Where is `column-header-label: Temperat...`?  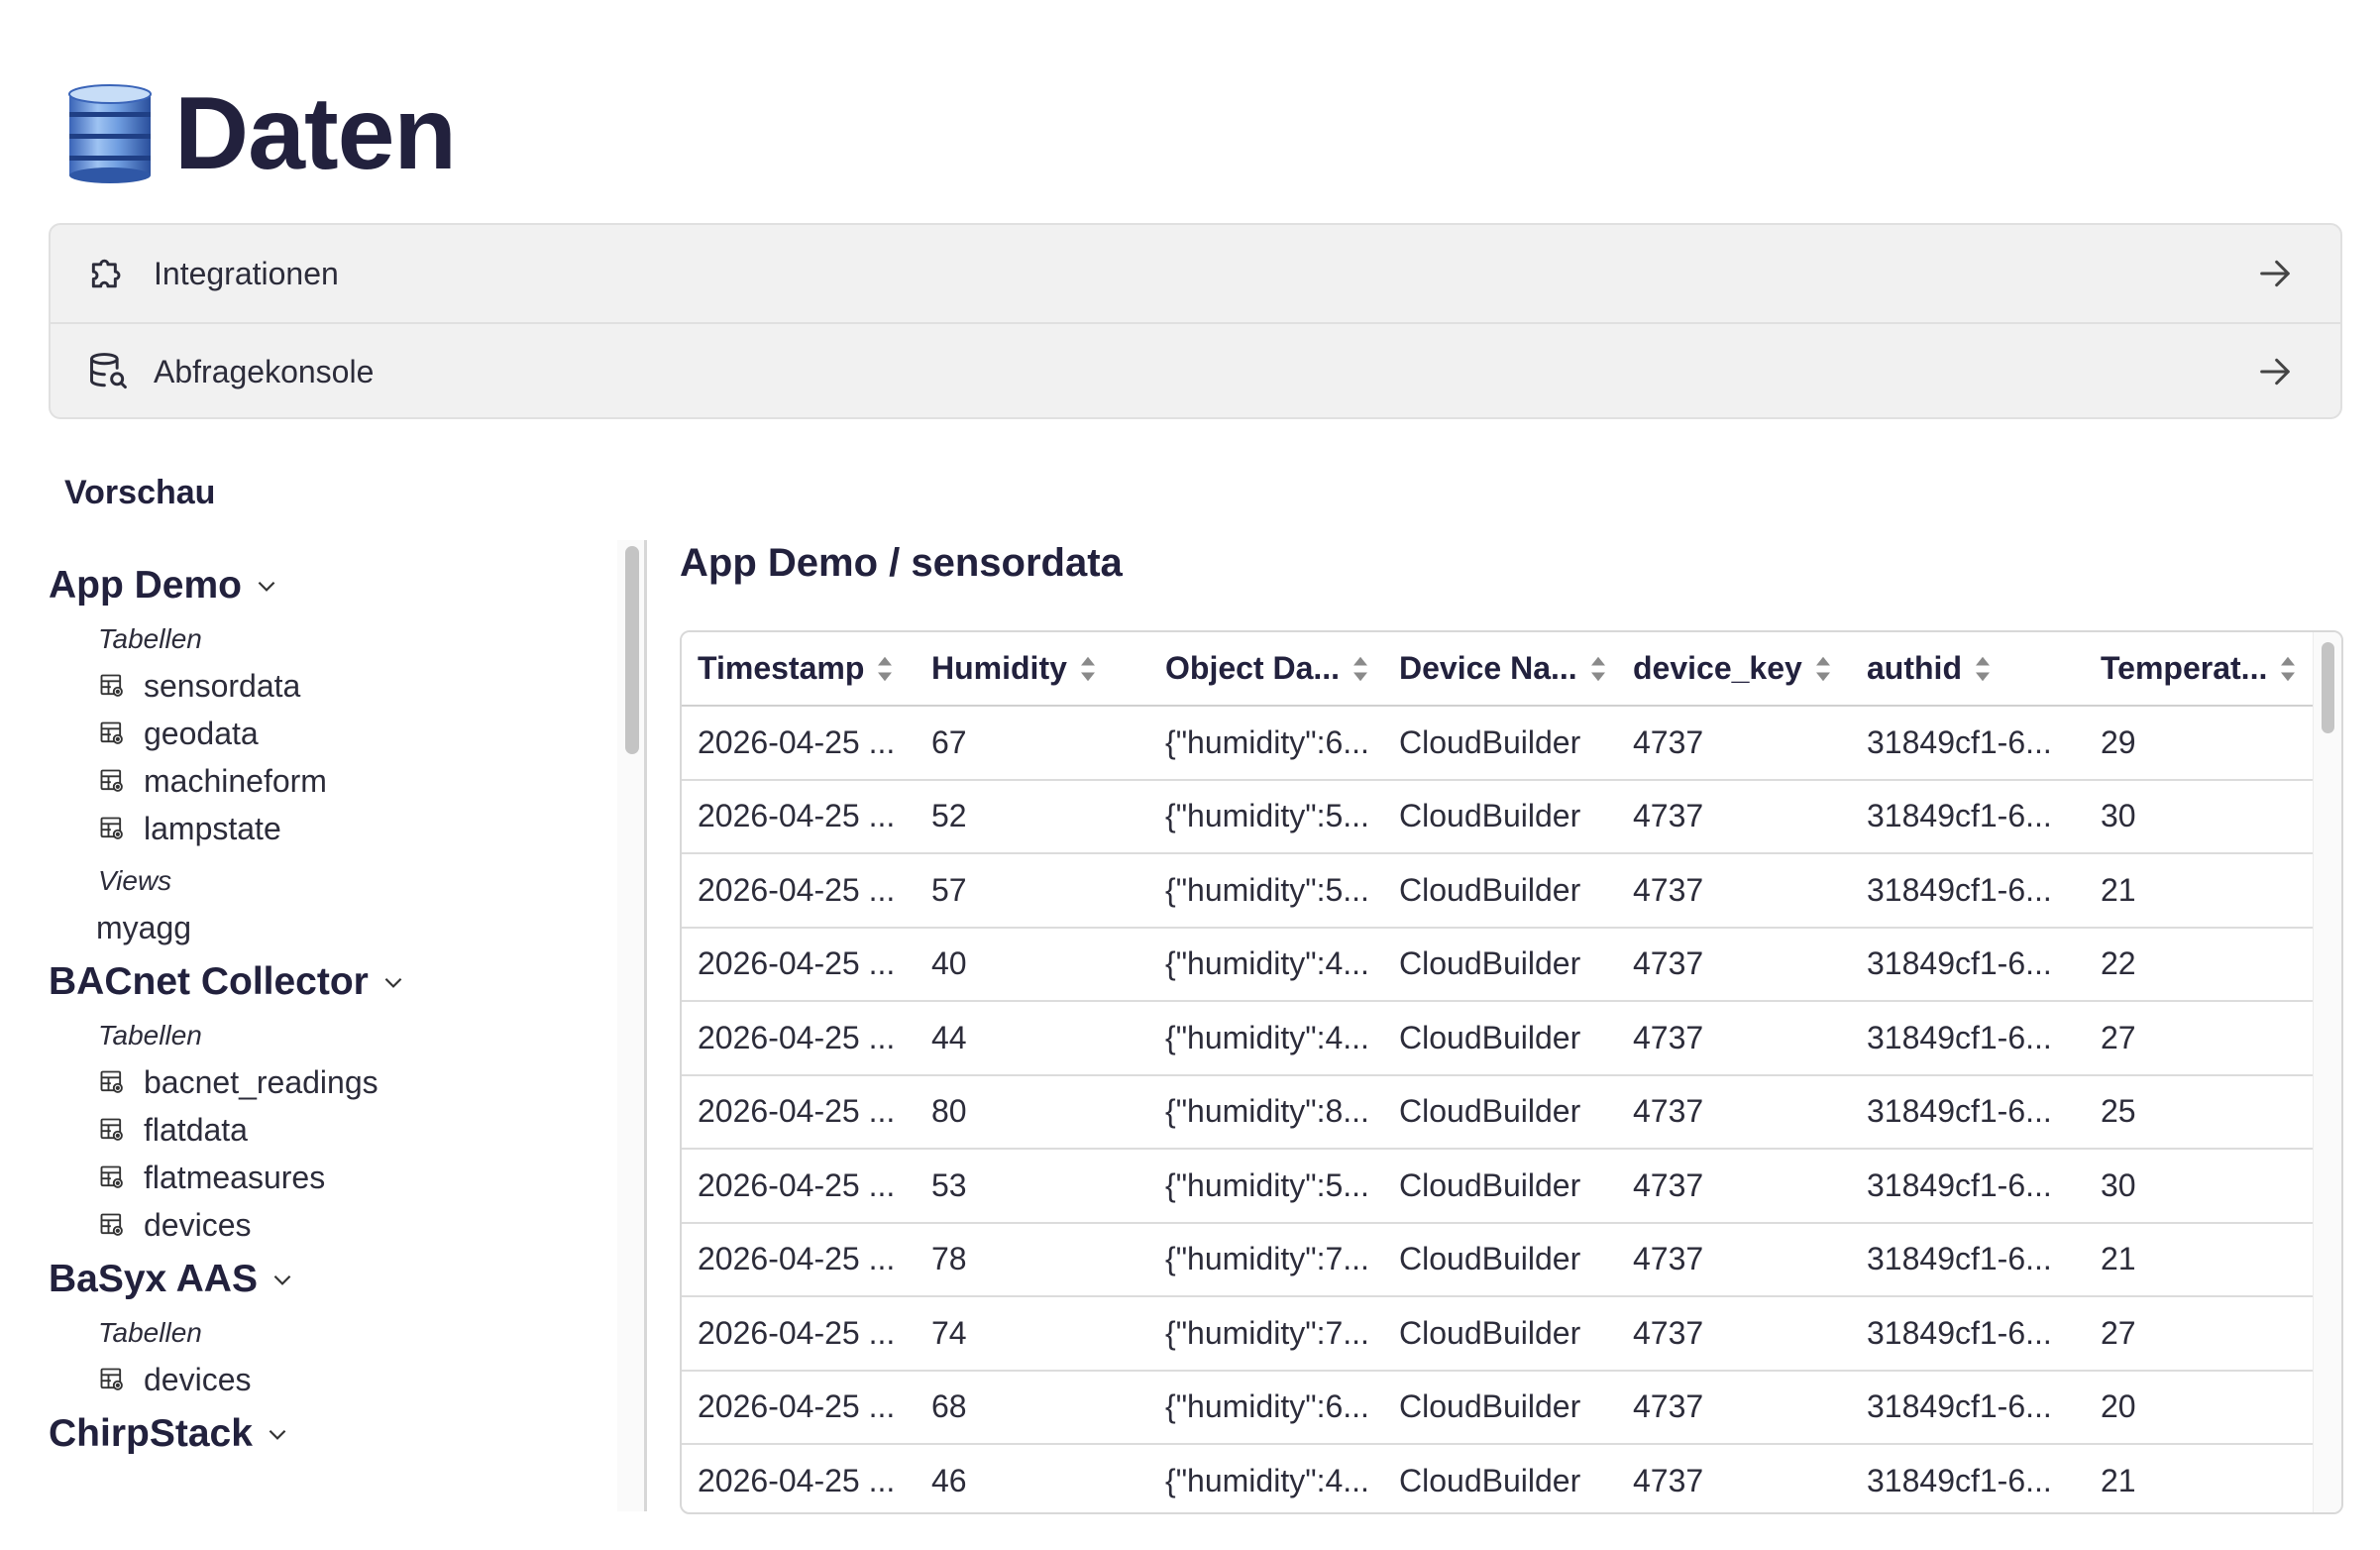 column-header-label: Temperat... is located at coordinates (2184, 668).